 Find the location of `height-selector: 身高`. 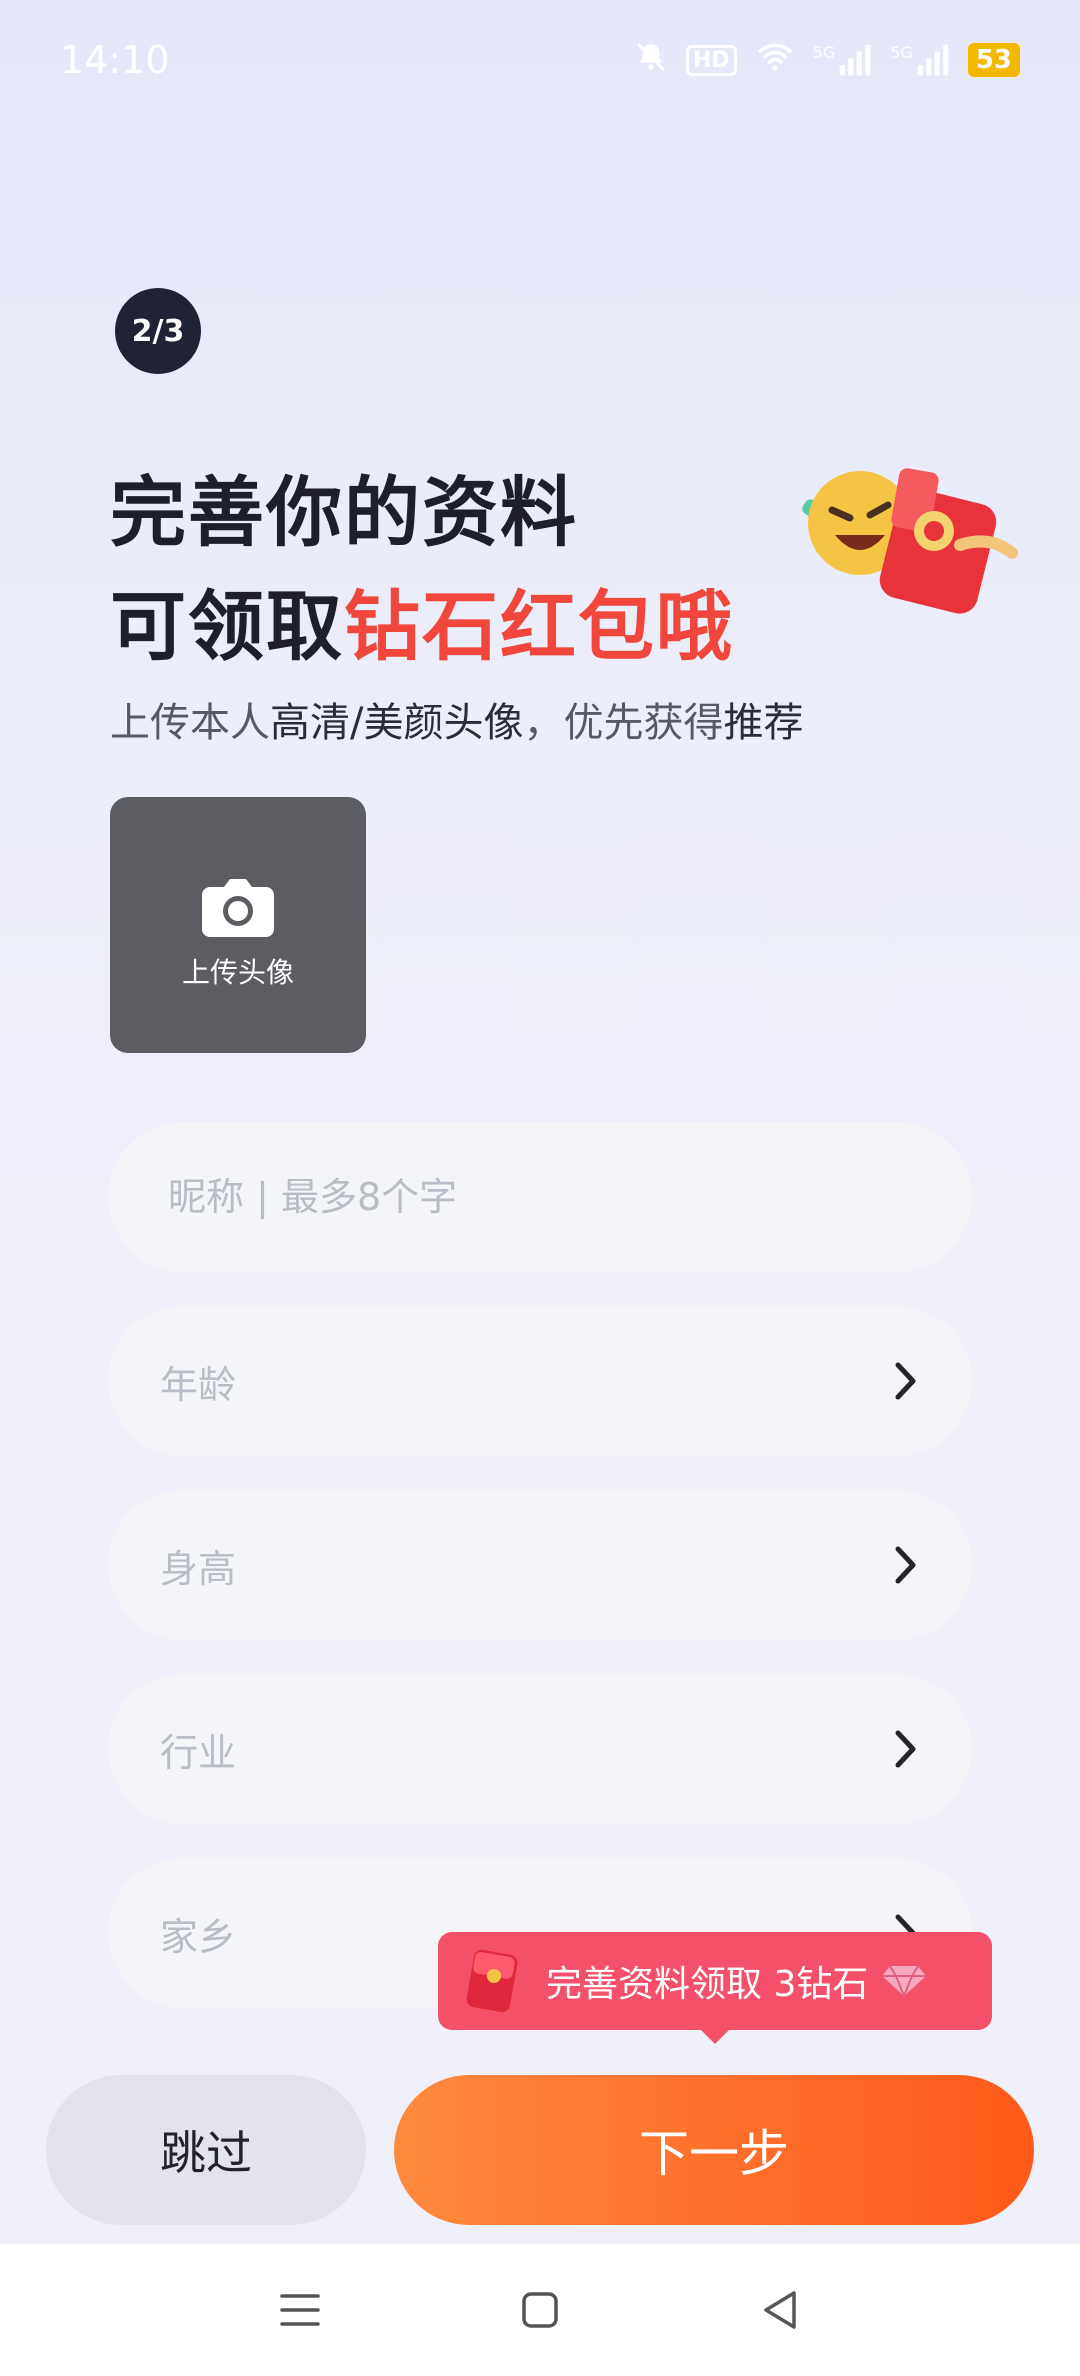

height-selector: 身高 is located at coordinates (540, 1565).